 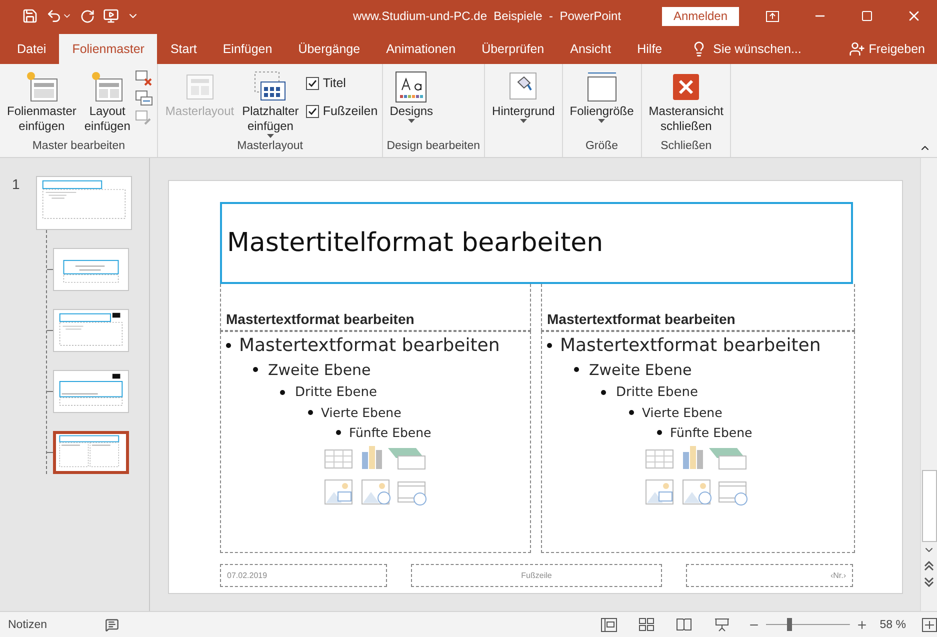 What do you see at coordinates (601, 87) in the screenshot?
I see `slide-size-icon` at bounding box center [601, 87].